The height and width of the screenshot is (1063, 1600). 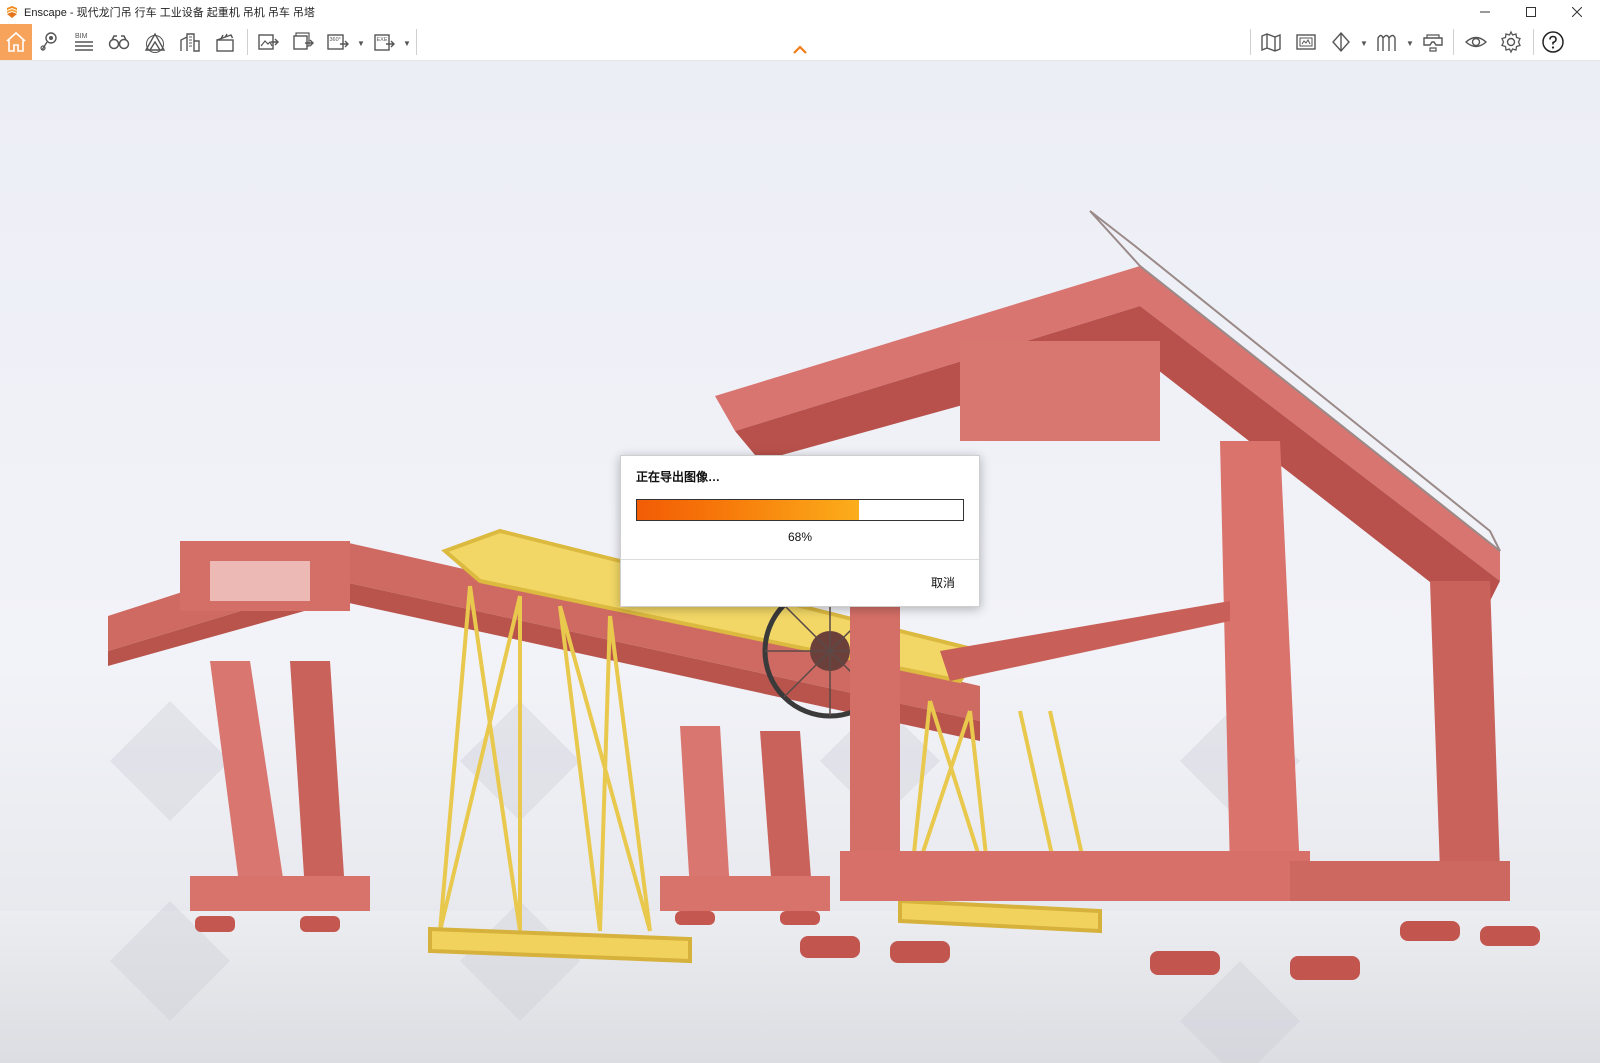 I want to click on vr-headset-icon, so click(x=1433, y=43).